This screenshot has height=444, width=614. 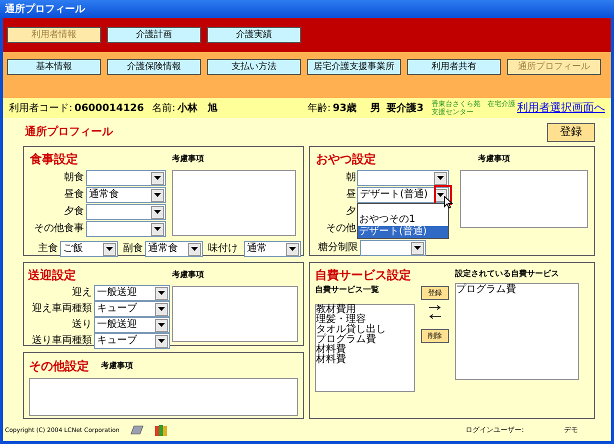 I want to click on field-label: 糖分制限, so click(x=338, y=248).